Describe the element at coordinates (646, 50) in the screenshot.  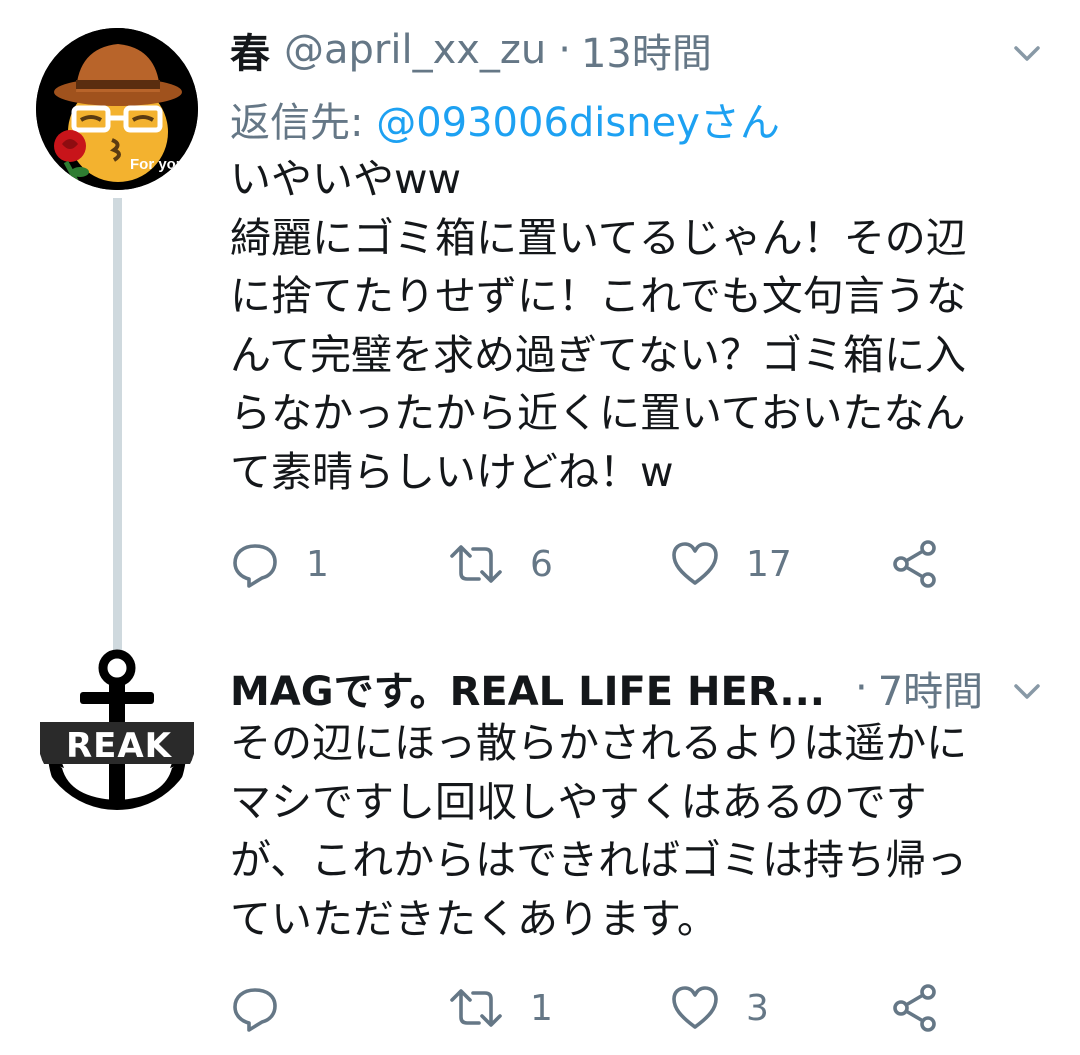
I see `timestamp: 13時間` at that location.